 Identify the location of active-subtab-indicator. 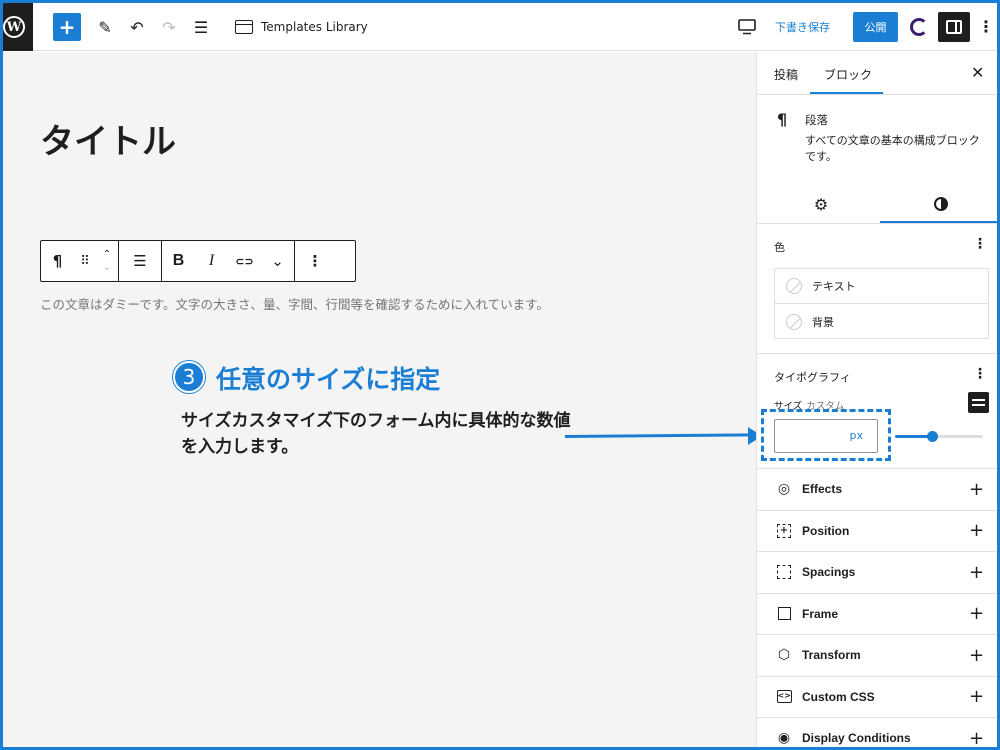
(938, 222).